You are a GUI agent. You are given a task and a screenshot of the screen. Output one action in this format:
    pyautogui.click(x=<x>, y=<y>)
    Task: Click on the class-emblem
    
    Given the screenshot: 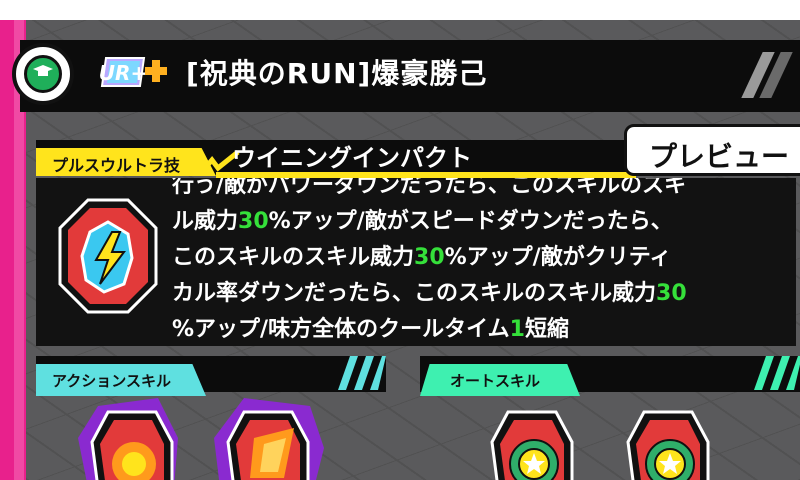 What is the action you would take?
    pyautogui.click(x=43, y=74)
    